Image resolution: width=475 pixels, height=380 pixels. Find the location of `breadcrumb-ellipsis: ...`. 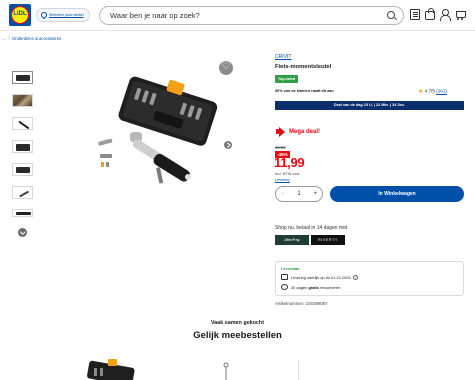

breadcrumb-ellipsis: ... is located at coordinates (5, 38).